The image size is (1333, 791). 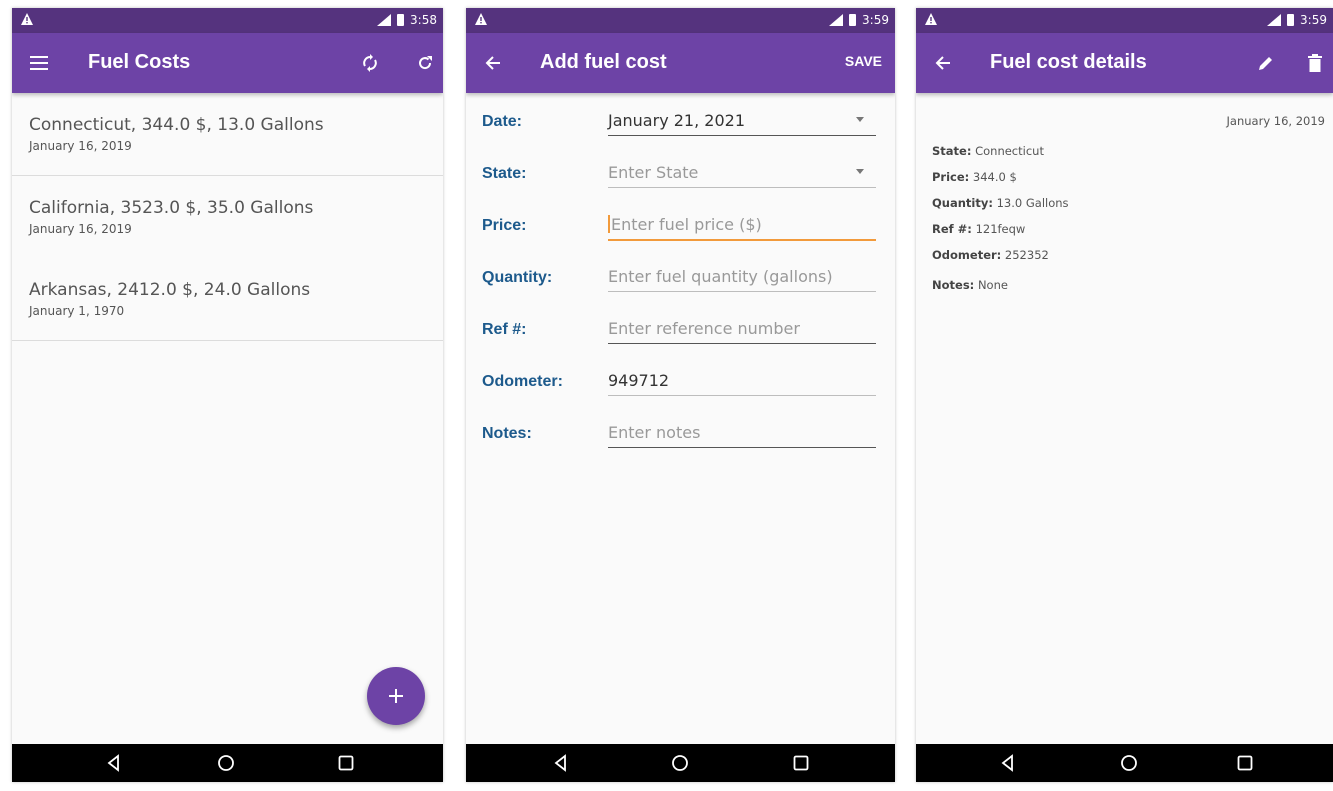 What do you see at coordinates (686, 224) in the screenshot?
I see `price-placeholder: Enter fuel price ($)` at bounding box center [686, 224].